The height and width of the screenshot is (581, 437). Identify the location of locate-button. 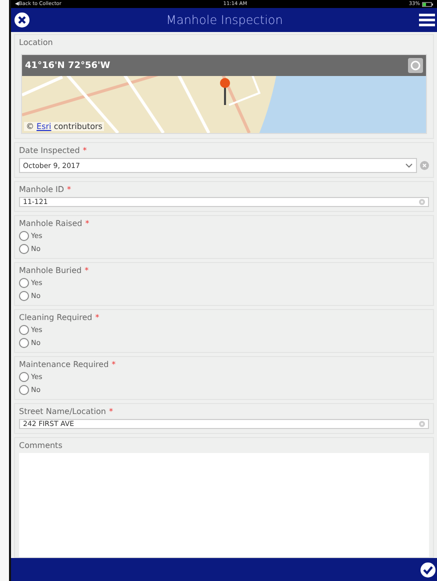
(415, 65).